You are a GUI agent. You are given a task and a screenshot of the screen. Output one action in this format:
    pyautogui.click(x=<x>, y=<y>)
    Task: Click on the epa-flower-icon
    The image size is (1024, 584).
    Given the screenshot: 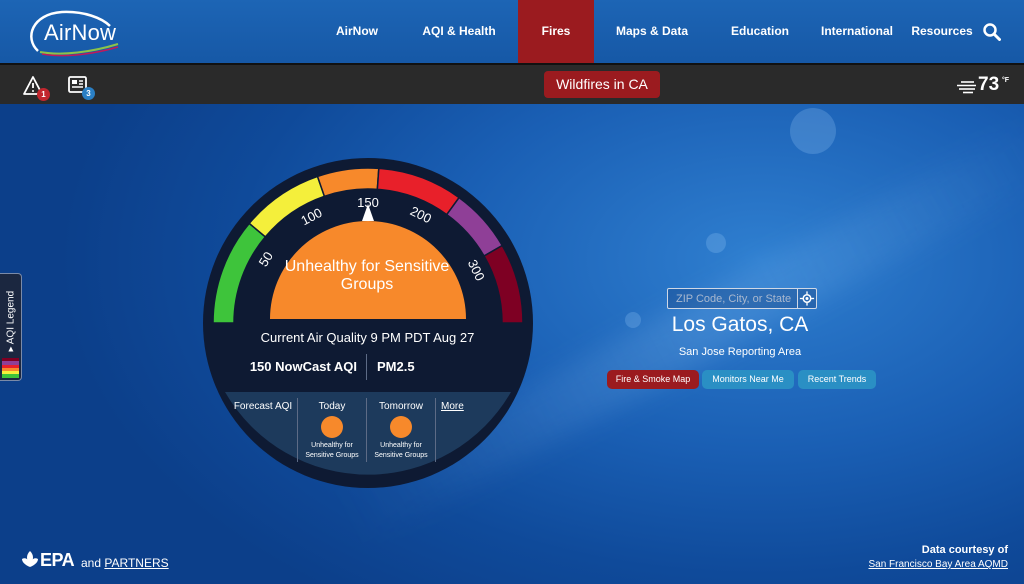 What is the action you would take?
    pyautogui.click(x=30, y=559)
    